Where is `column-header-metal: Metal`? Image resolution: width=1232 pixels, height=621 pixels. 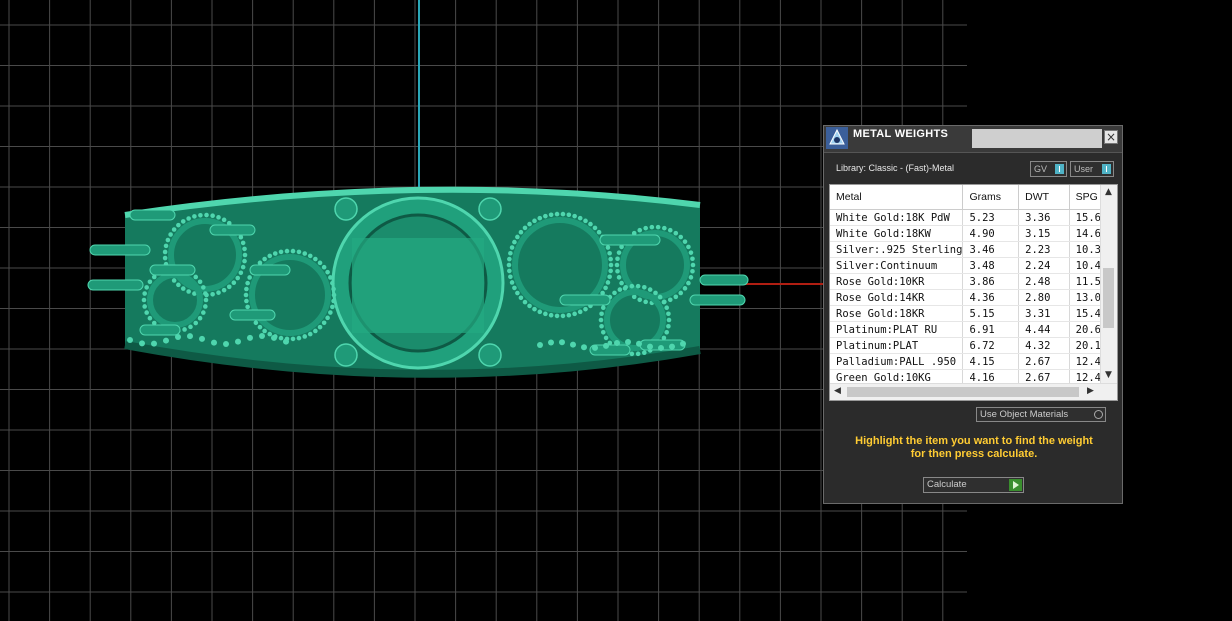
column-header-metal: Metal is located at coordinates (897, 197).